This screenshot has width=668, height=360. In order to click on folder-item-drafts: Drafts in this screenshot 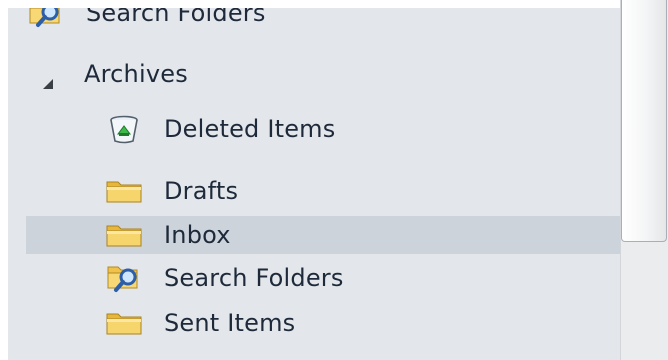, I will do `click(362, 191)`.